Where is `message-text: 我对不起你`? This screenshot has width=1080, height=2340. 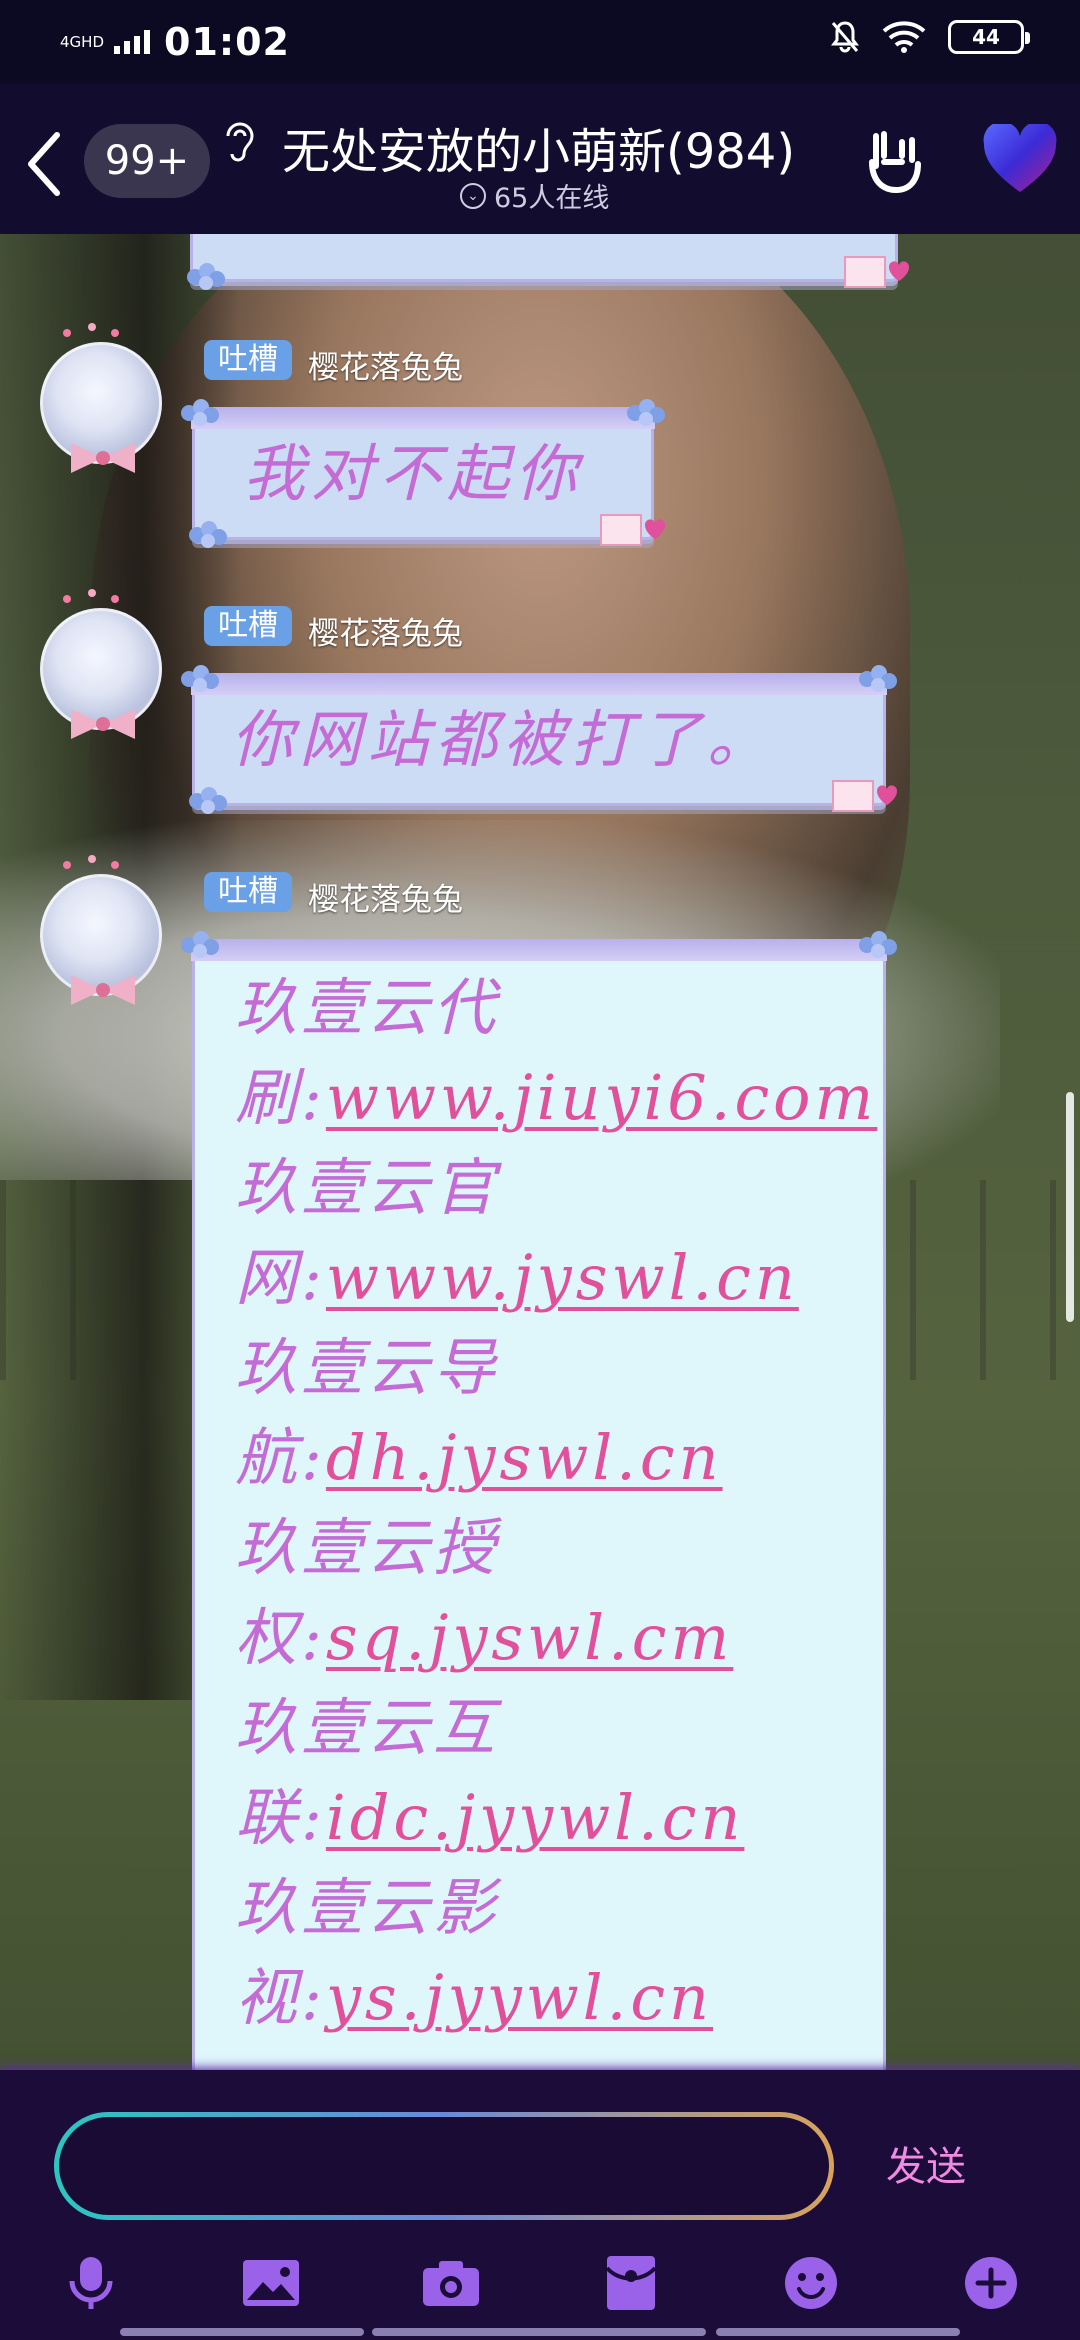 message-text: 我对不起你 is located at coordinates (413, 473).